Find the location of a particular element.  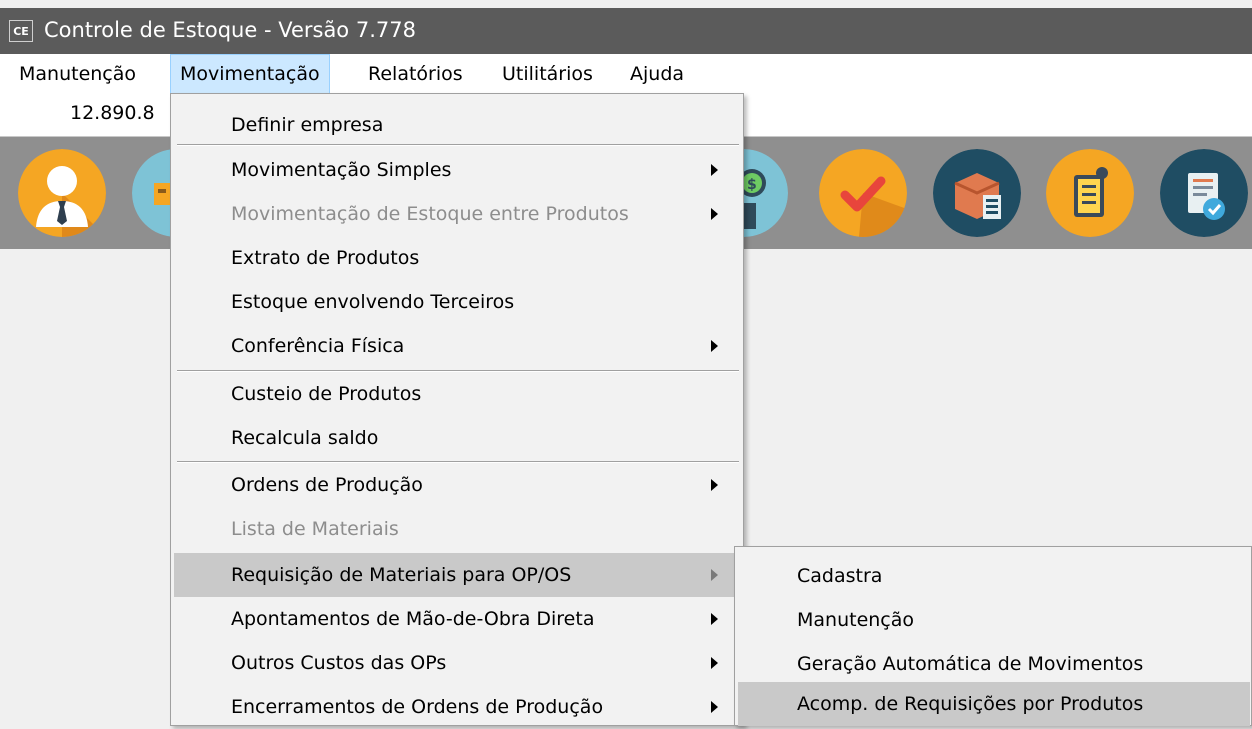

menu-manutencao: Manutenção is located at coordinates (77, 74).